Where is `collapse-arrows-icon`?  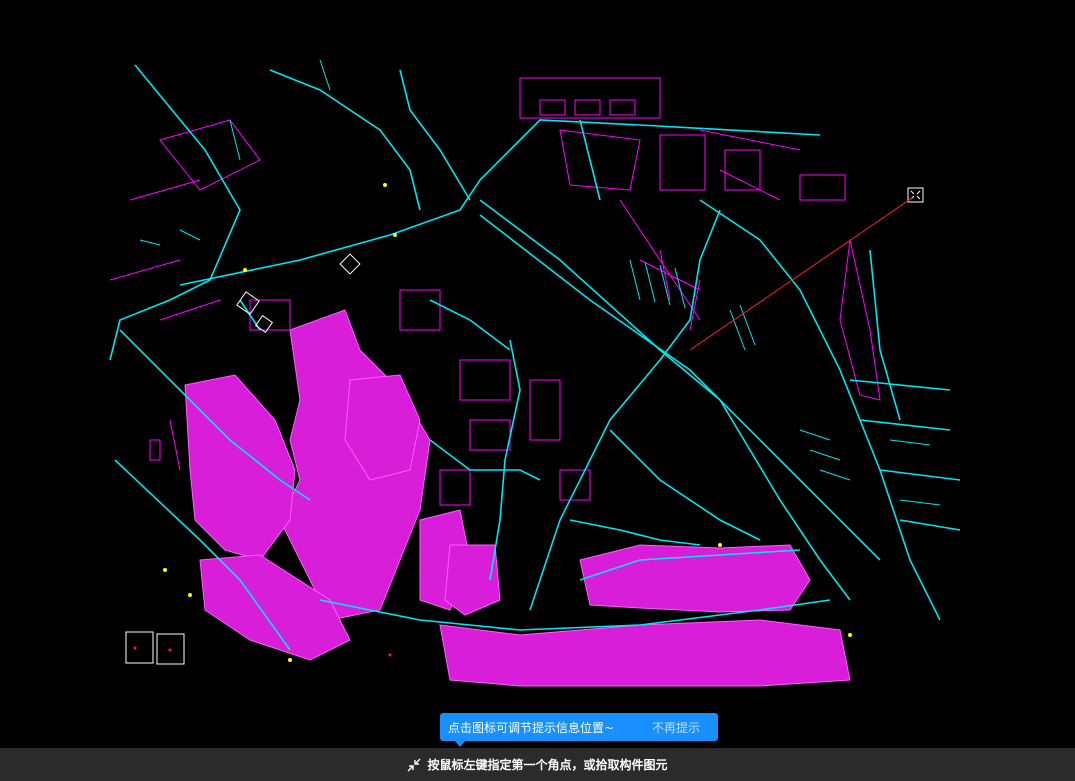 collapse-arrows-icon is located at coordinates (414, 765).